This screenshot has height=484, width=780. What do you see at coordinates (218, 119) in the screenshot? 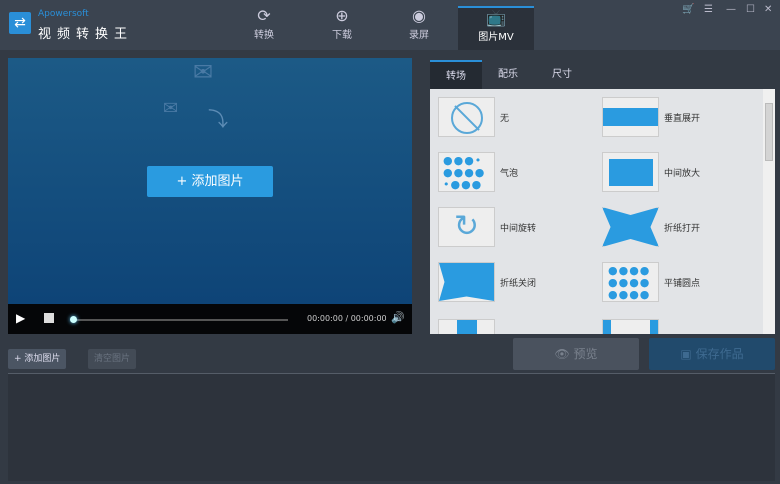
I see `arrow-icon: ⤵` at bounding box center [218, 119].